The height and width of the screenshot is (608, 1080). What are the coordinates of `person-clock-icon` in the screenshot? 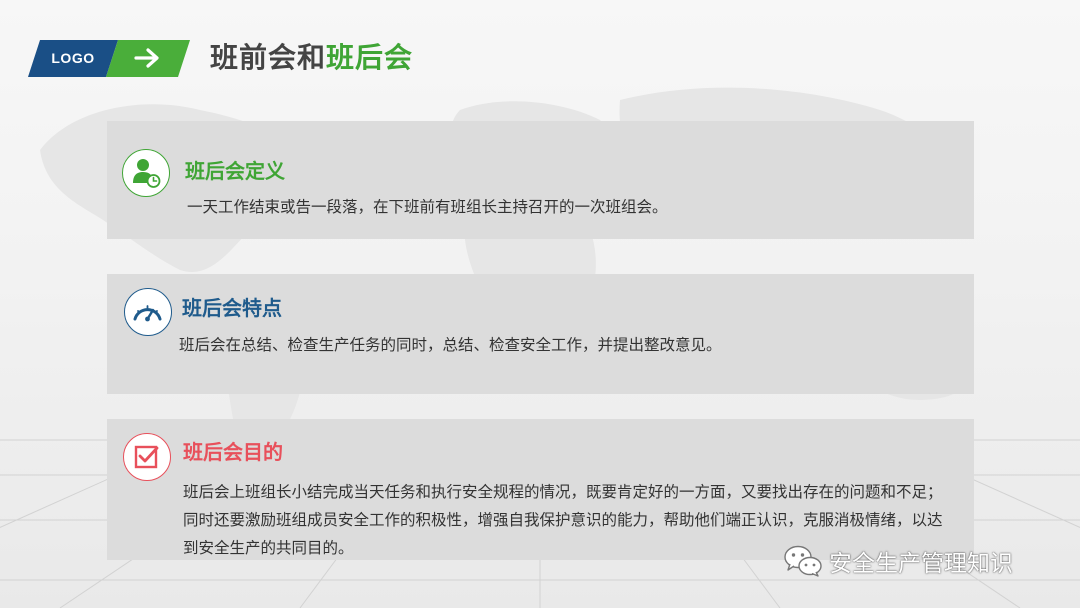 It's located at (147, 173).